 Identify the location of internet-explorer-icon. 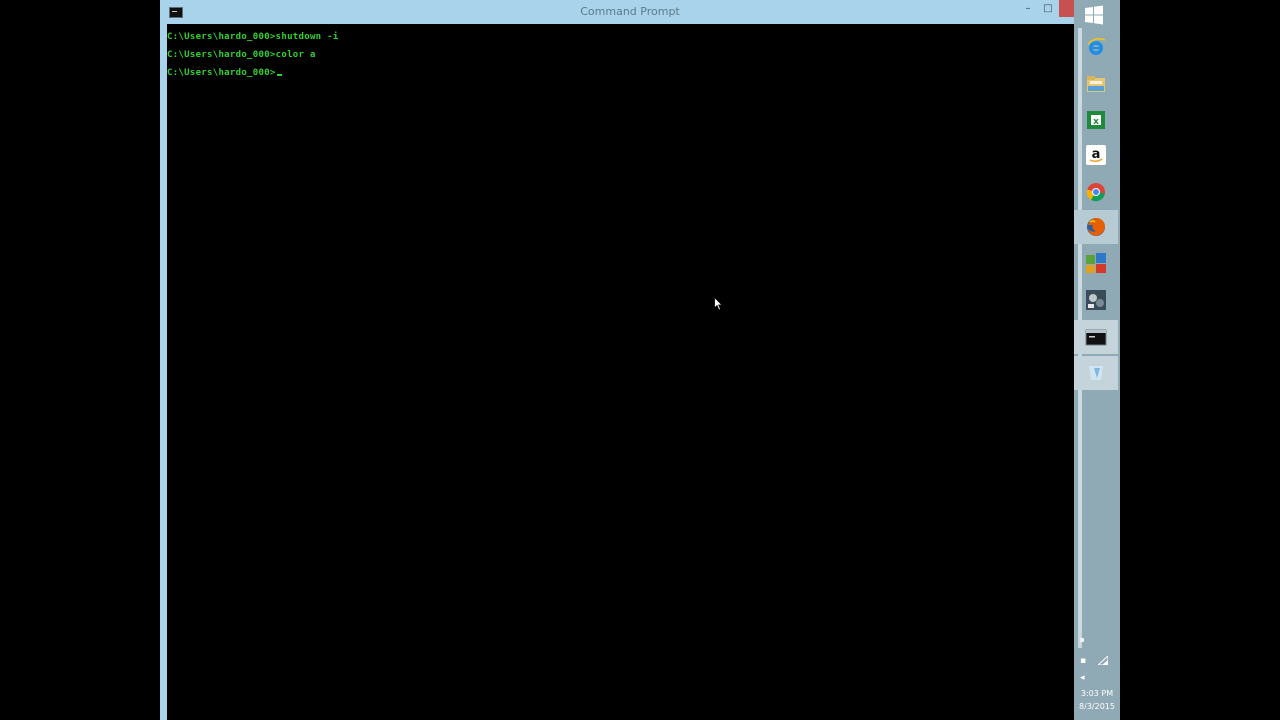
(1096, 46).